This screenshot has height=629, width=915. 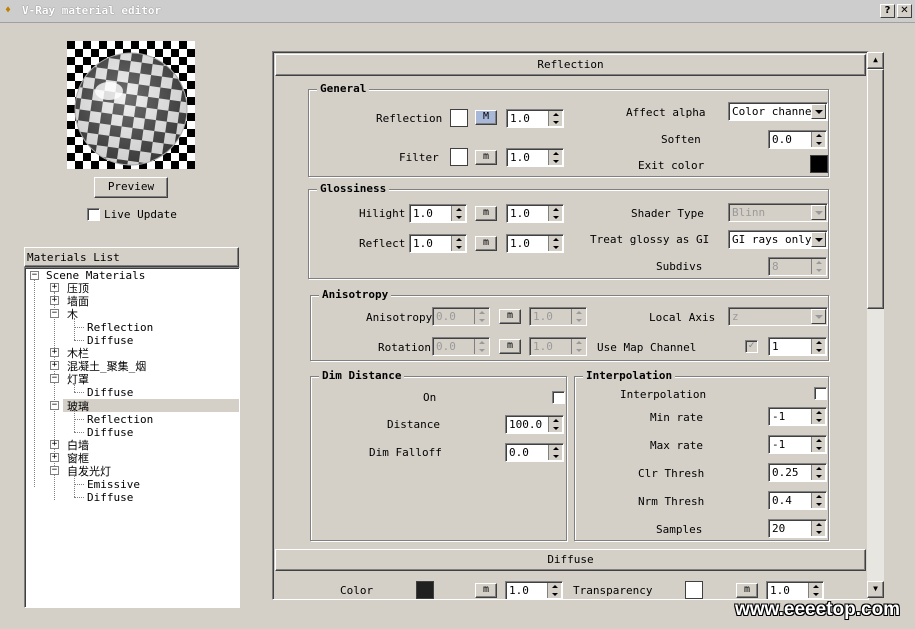 What do you see at coordinates (438, 213) in the screenshot?
I see `hilight-spinner: 1.0` at bounding box center [438, 213].